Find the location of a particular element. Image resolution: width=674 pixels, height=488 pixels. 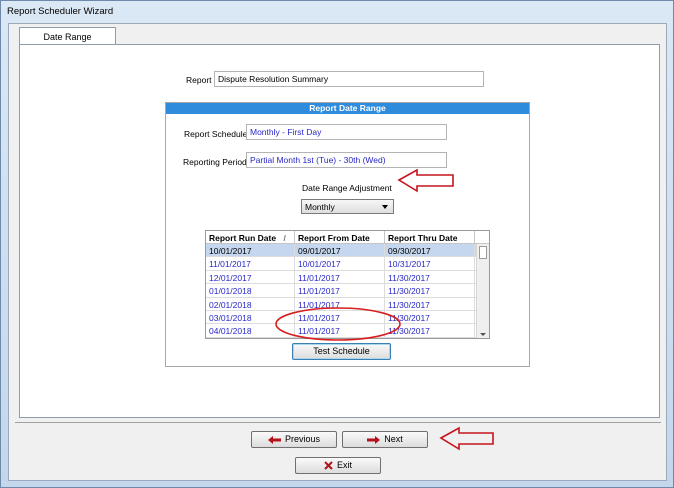

table-row: 12/01/2017 11/01/2017 11/30/2017 is located at coordinates (347, 277).